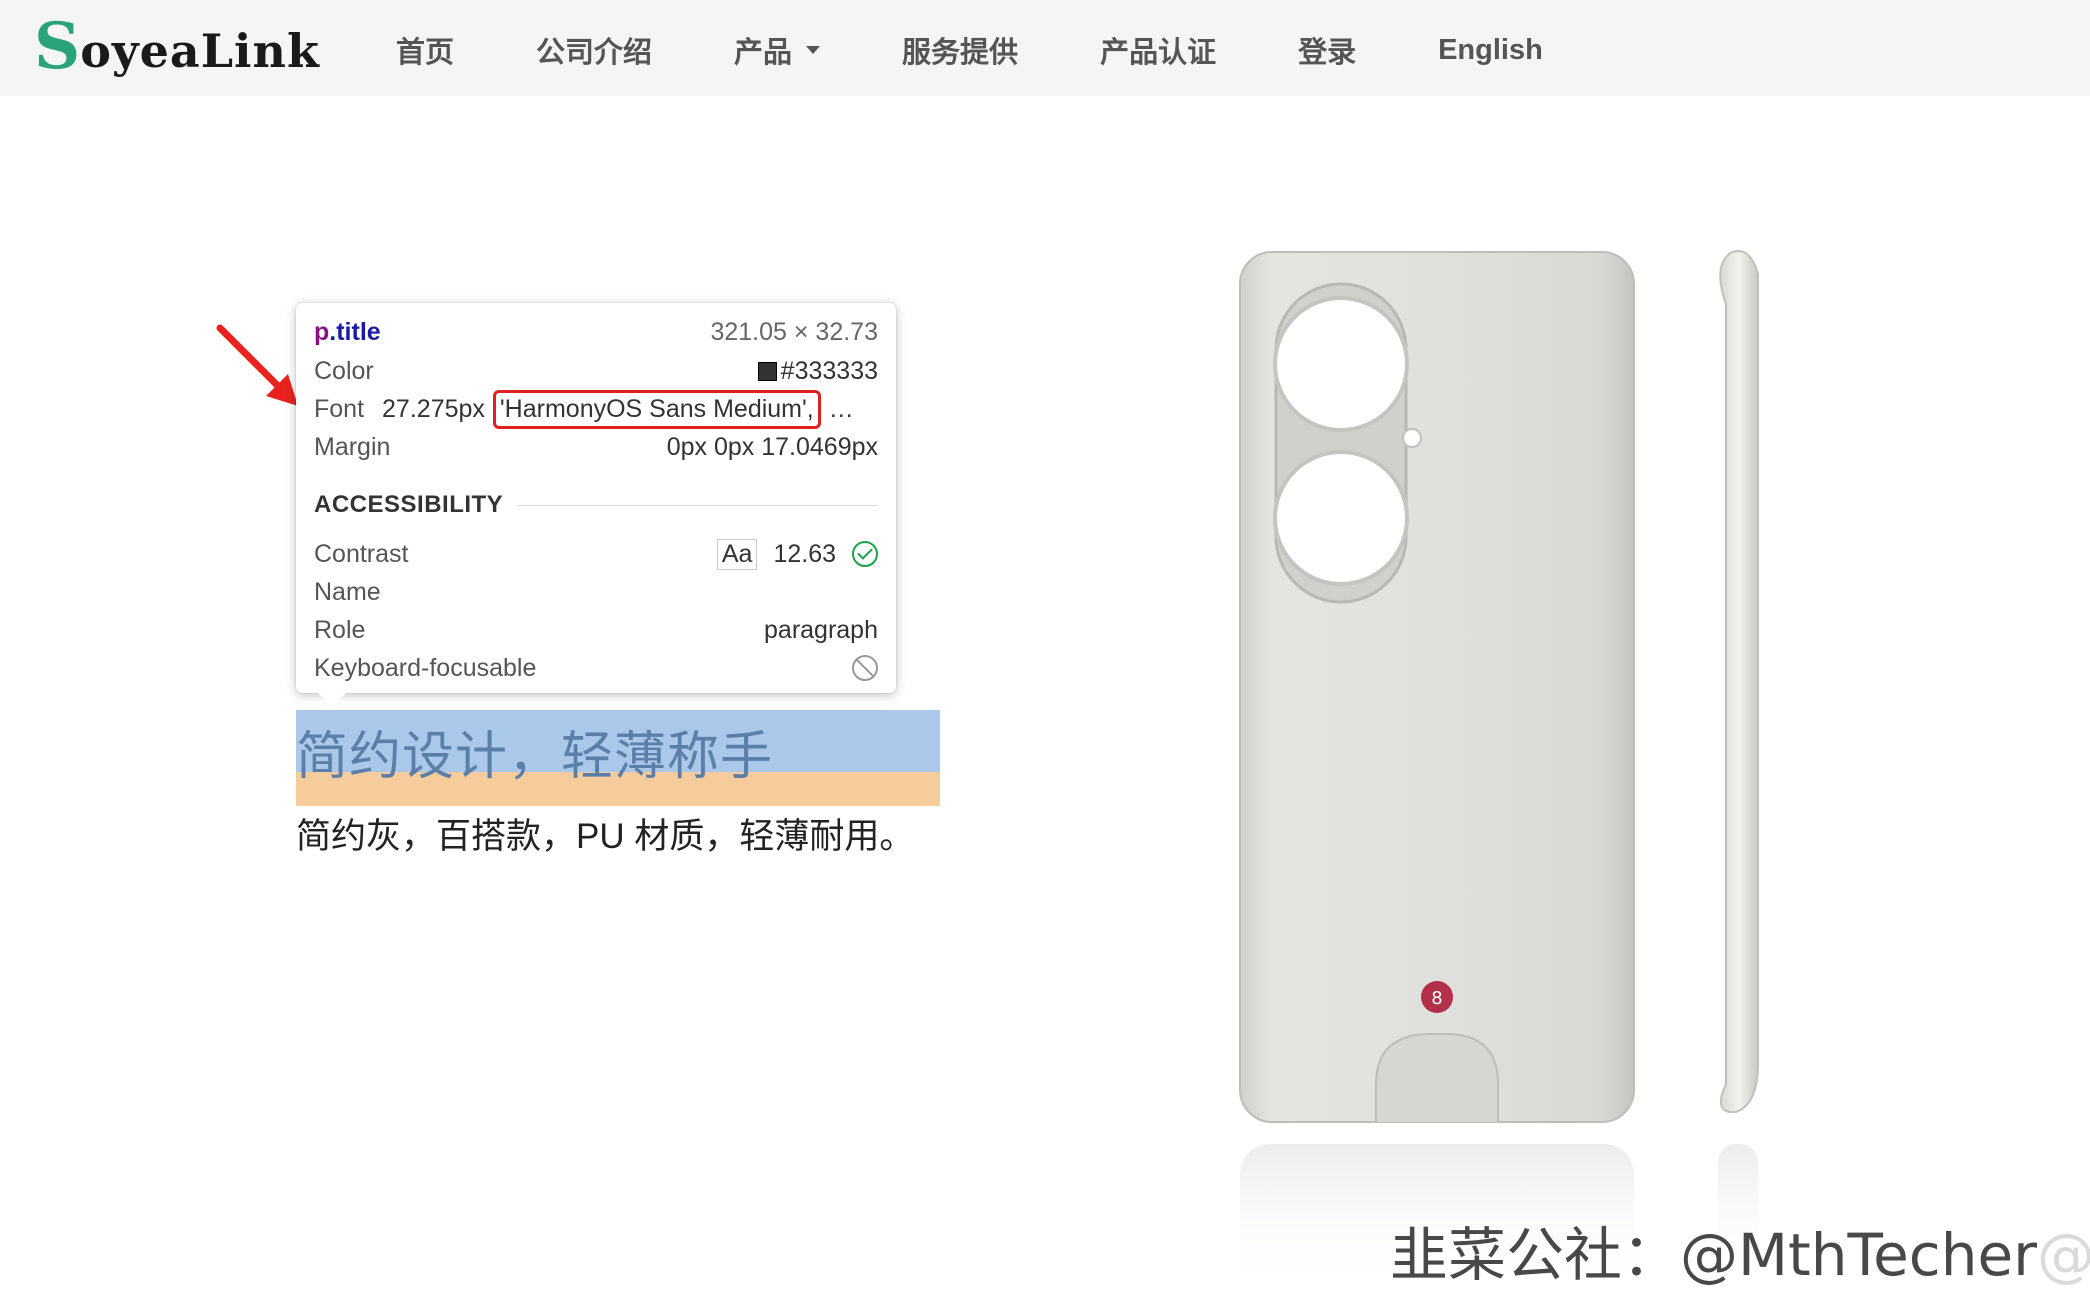 The image size is (2090, 1304). Describe the element at coordinates (596, 554) in the screenshot. I see `contrast-row: Contrast Aa 12.63` at that location.